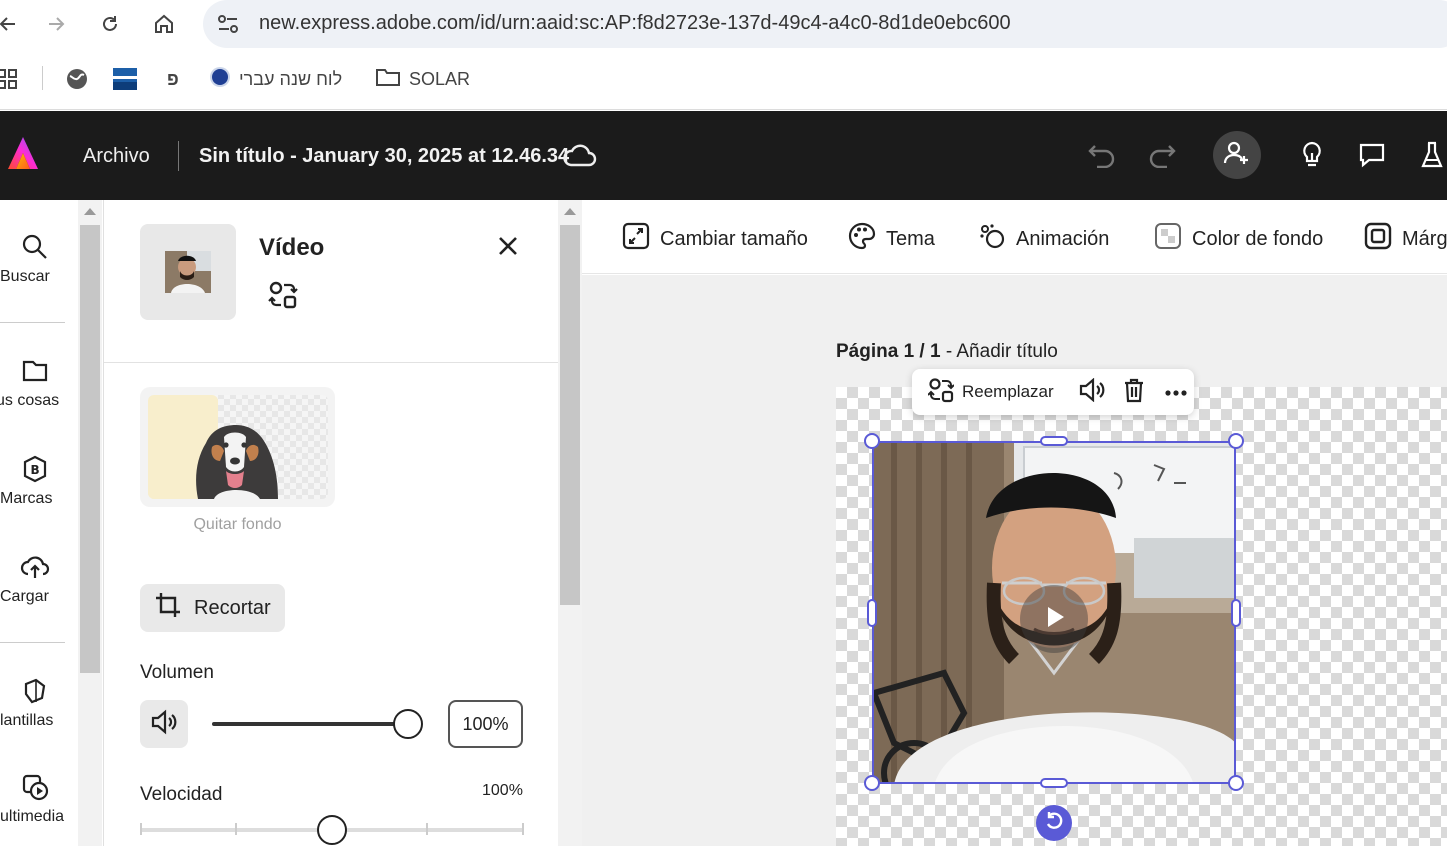  I want to click on mute-toggle-button, so click(164, 724).